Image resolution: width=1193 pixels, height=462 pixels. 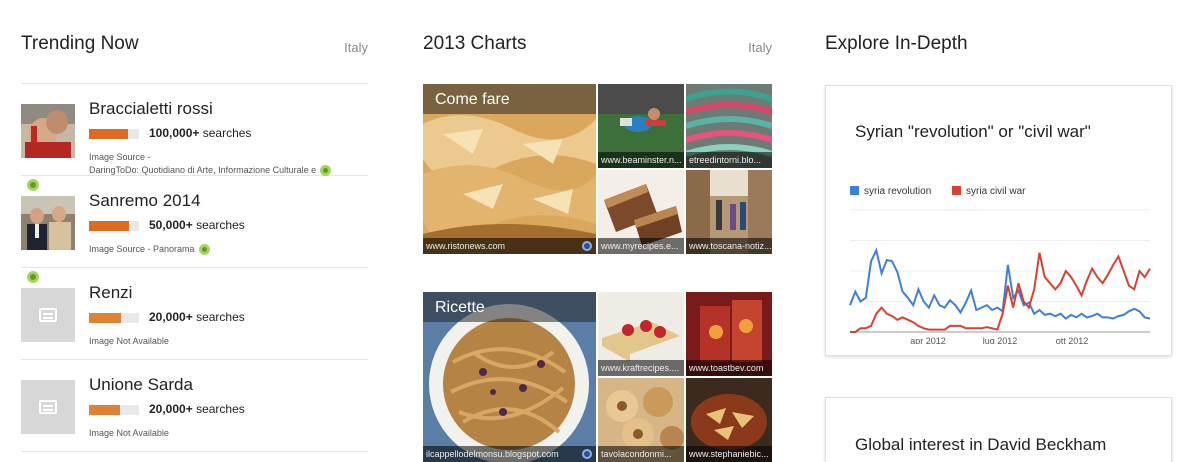 What do you see at coordinates (197, 225) in the screenshot?
I see `search-count: 50,000+ searches` at bounding box center [197, 225].